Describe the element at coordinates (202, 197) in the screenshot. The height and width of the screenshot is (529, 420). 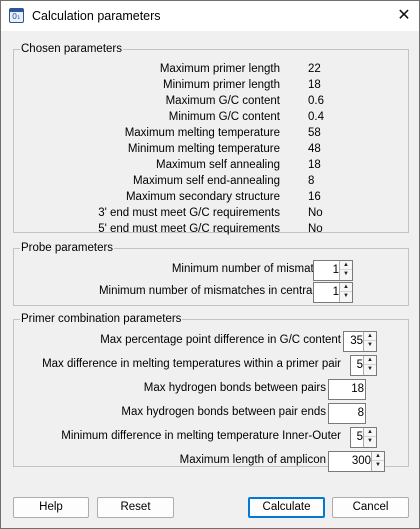
I see `param-label: Maximum secondary structure` at that location.